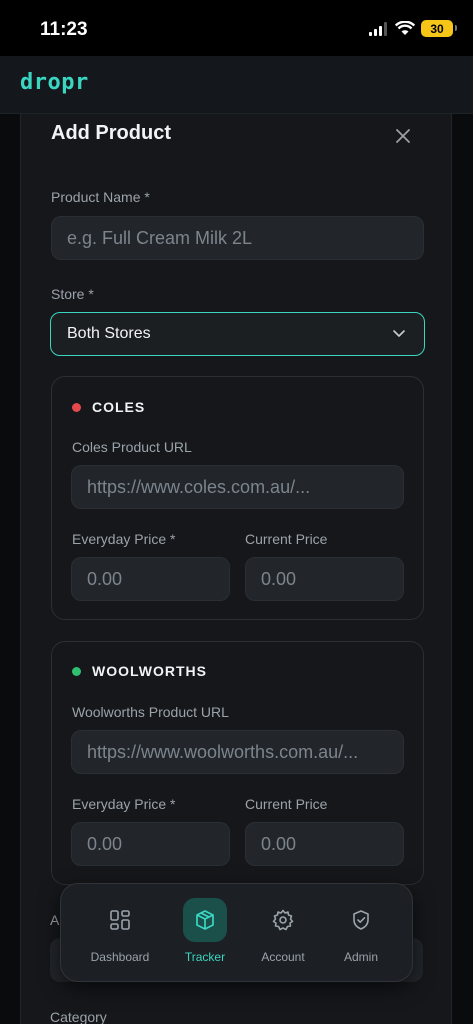 The image size is (473, 1024). What do you see at coordinates (286, 539) in the screenshot?
I see `coles-current-price-label: Current Price` at bounding box center [286, 539].